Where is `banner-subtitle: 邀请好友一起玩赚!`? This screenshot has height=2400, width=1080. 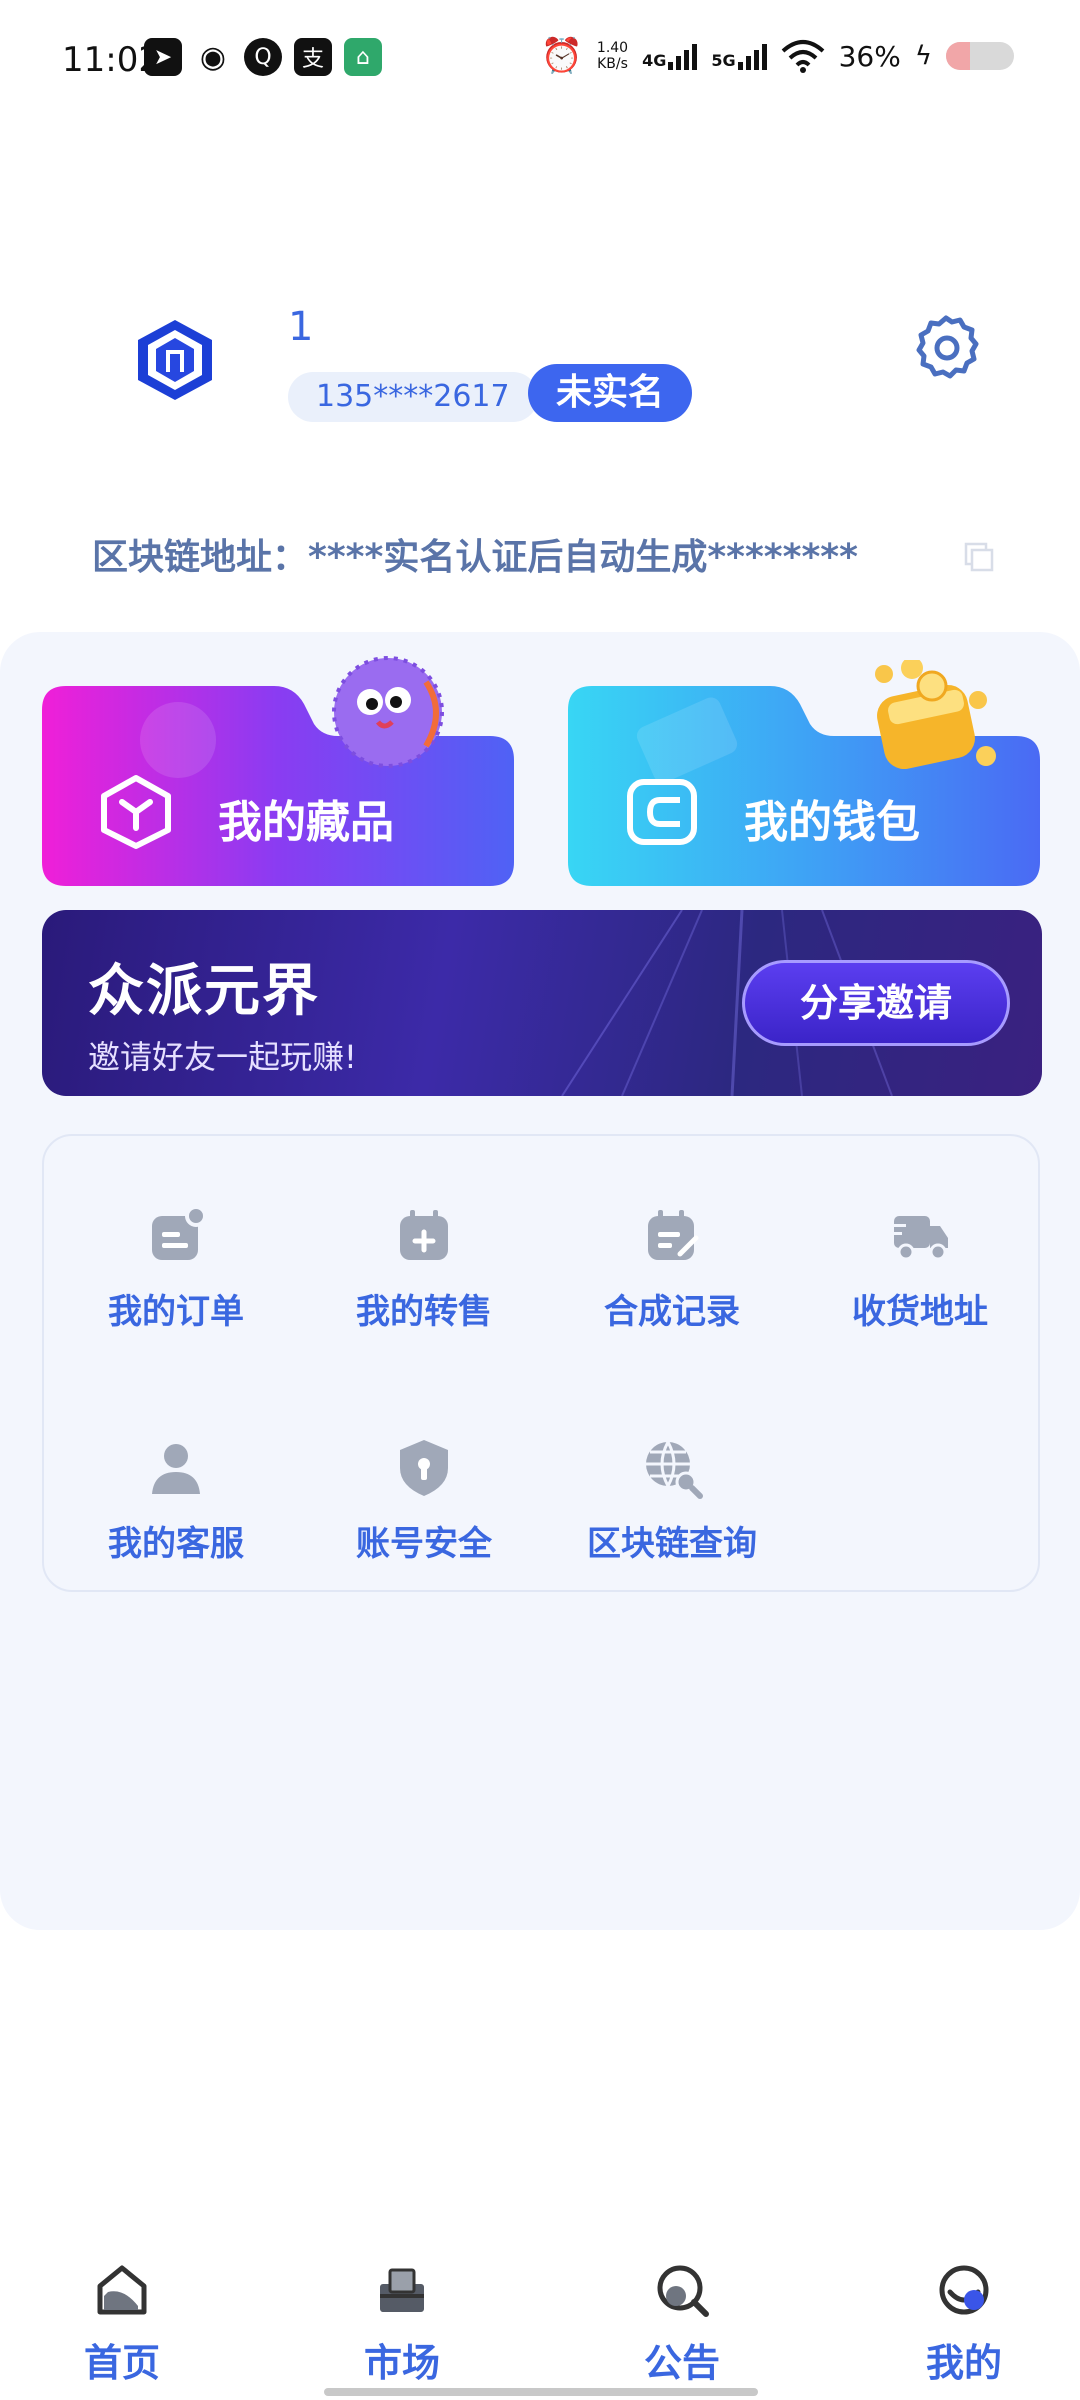 banner-subtitle: 邀请好友一起玩赚! is located at coordinates (222, 1057).